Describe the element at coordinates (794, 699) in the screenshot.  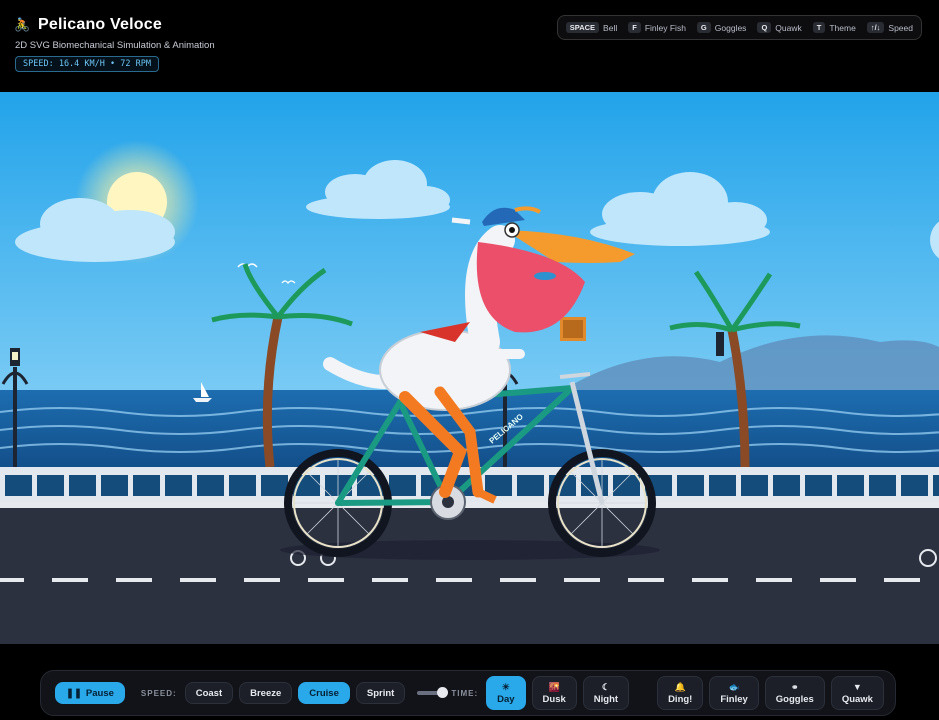
I see `goggles-label: Goggles` at that location.